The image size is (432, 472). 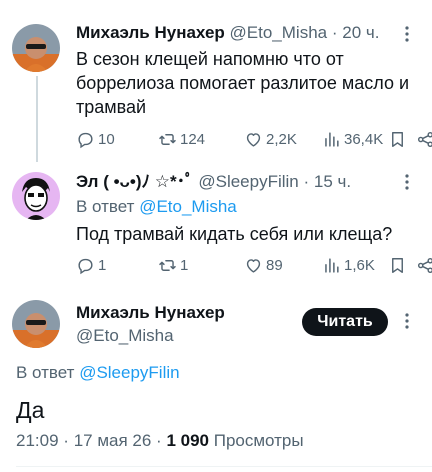 I want to click on like-count: 89, so click(x=274, y=265).